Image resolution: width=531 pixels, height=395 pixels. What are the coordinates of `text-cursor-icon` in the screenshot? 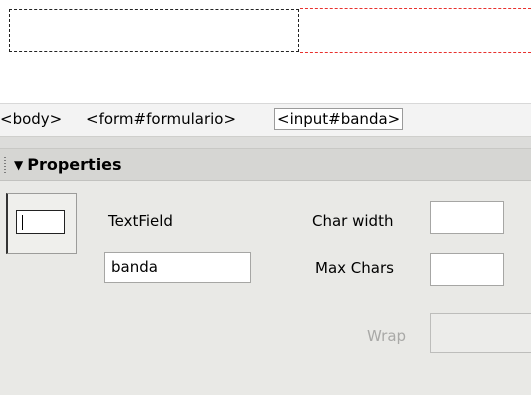 It's located at (22, 222).